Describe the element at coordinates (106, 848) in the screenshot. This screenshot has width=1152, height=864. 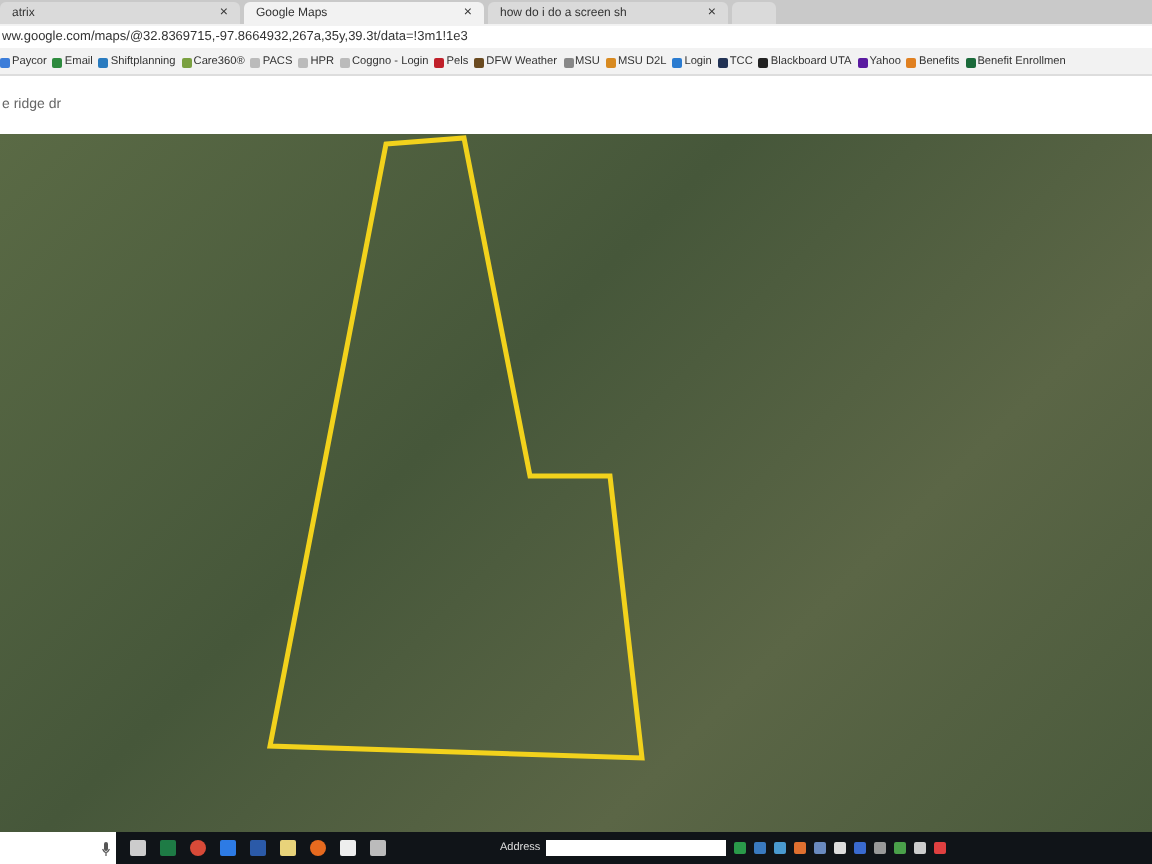
I see `microphone-icon` at that location.